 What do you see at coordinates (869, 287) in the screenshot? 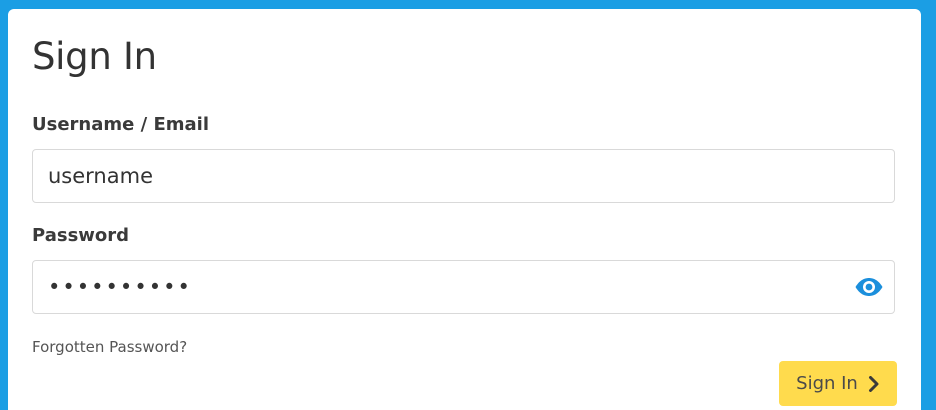
I see `eye-icon` at bounding box center [869, 287].